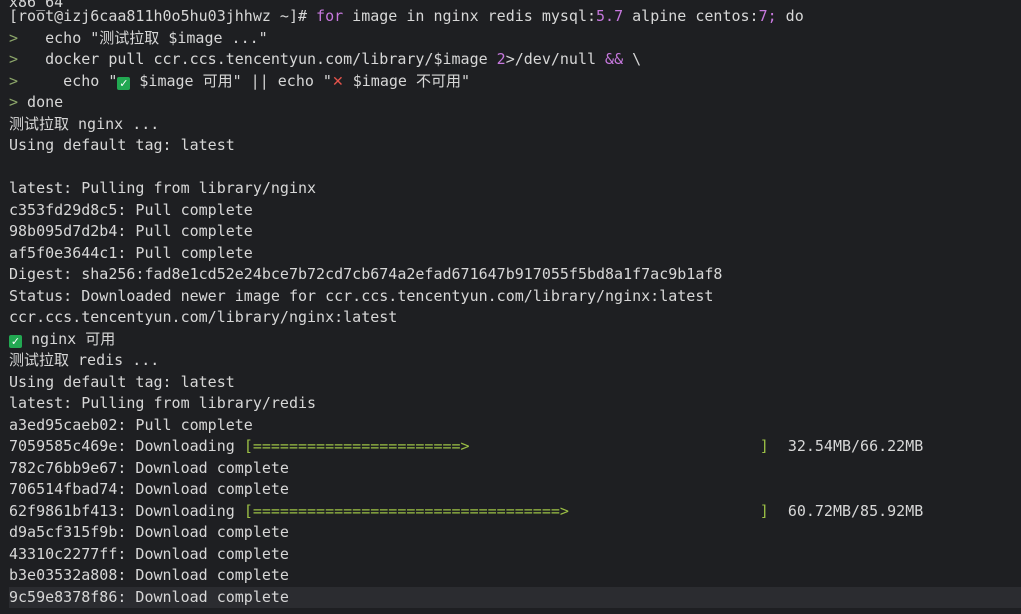 This screenshot has height=614, width=1021. What do you see at coordinates (41, 102) in the screenshot?
I see `command-text: done` at bounding box center [41, 102].